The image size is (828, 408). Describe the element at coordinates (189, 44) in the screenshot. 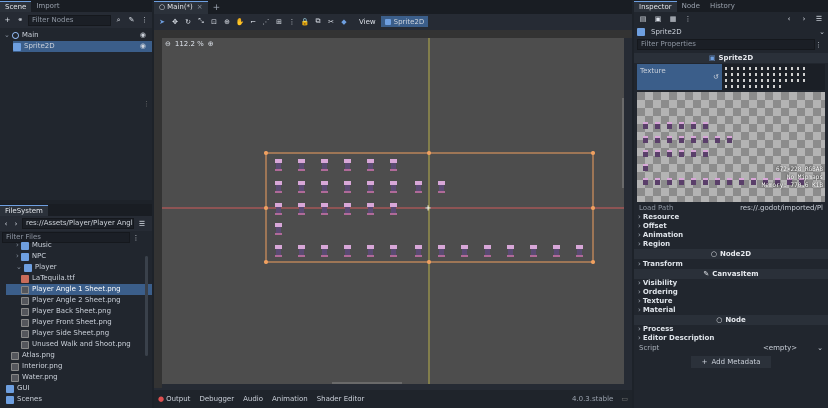

I see `zoom-level: 112.2 %` at that location.